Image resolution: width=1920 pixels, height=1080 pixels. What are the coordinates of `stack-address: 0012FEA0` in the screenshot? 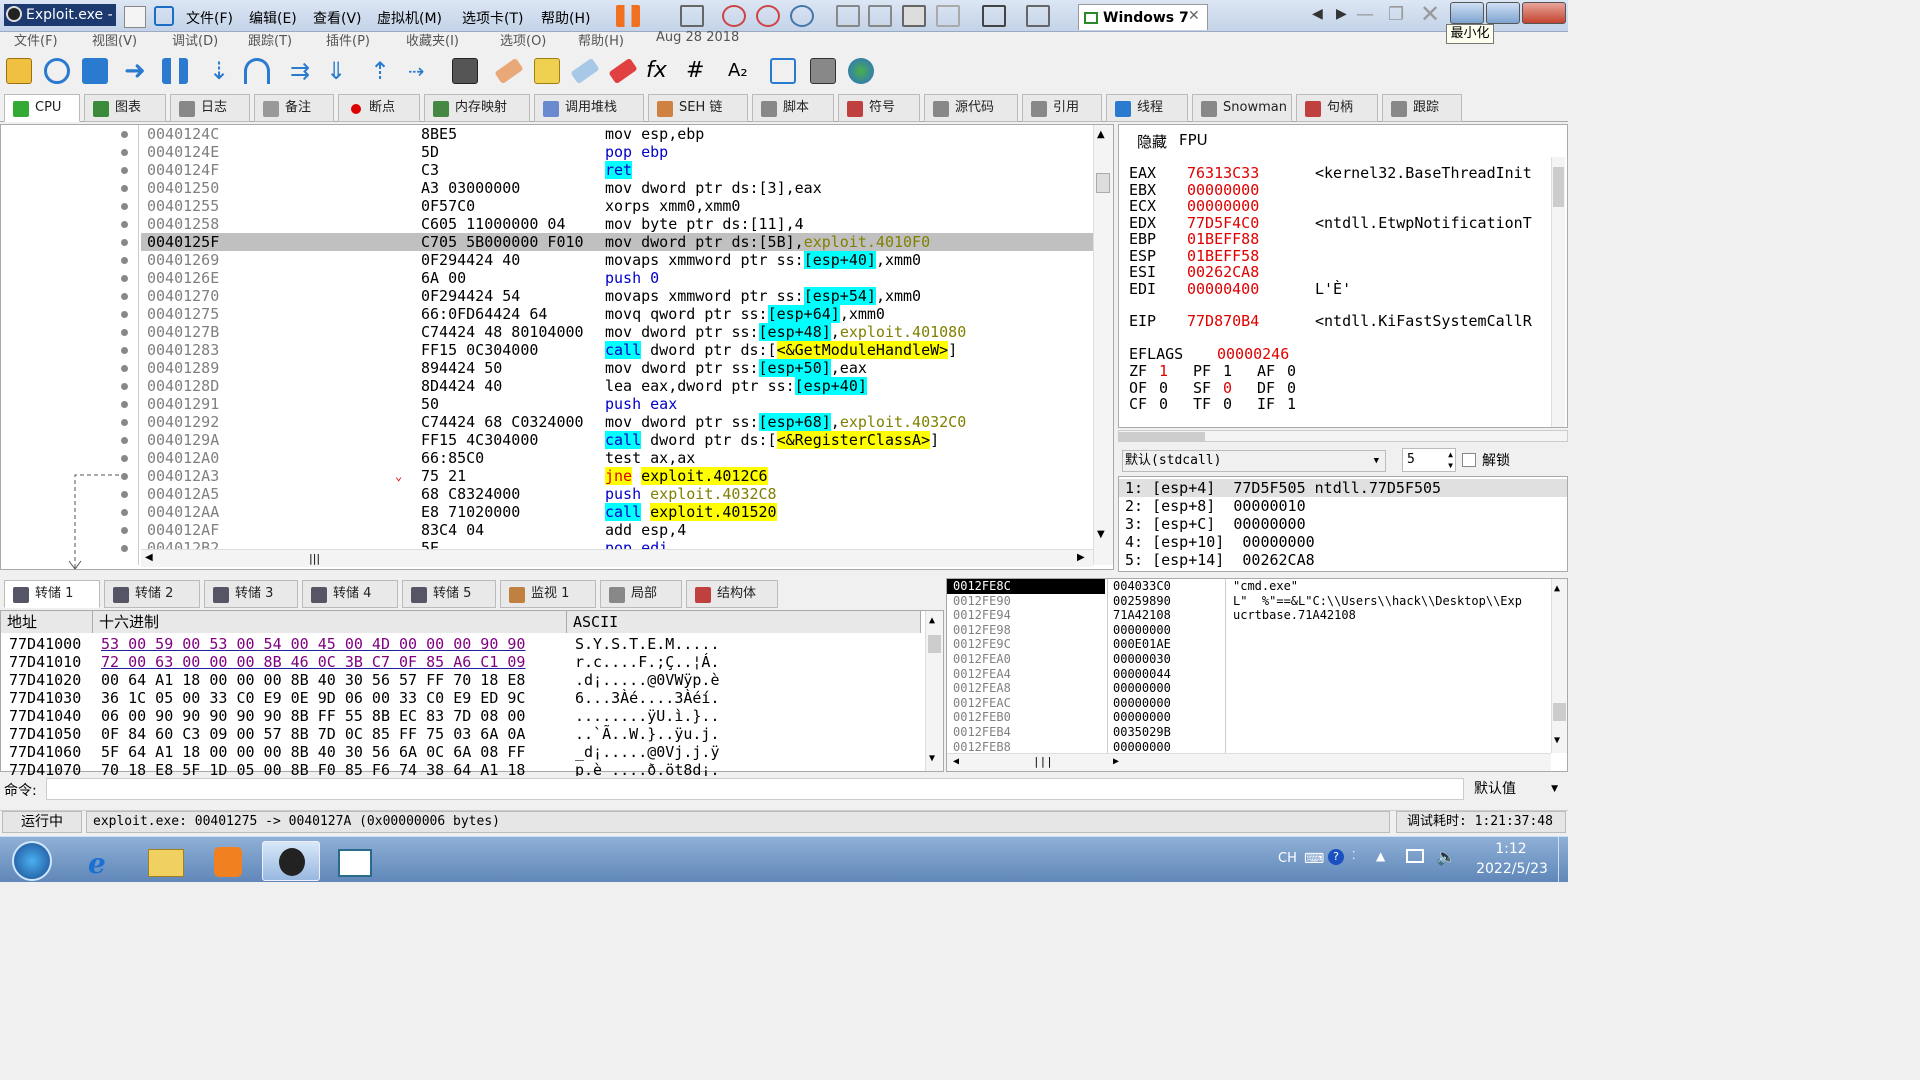 It's located at (982, 659).